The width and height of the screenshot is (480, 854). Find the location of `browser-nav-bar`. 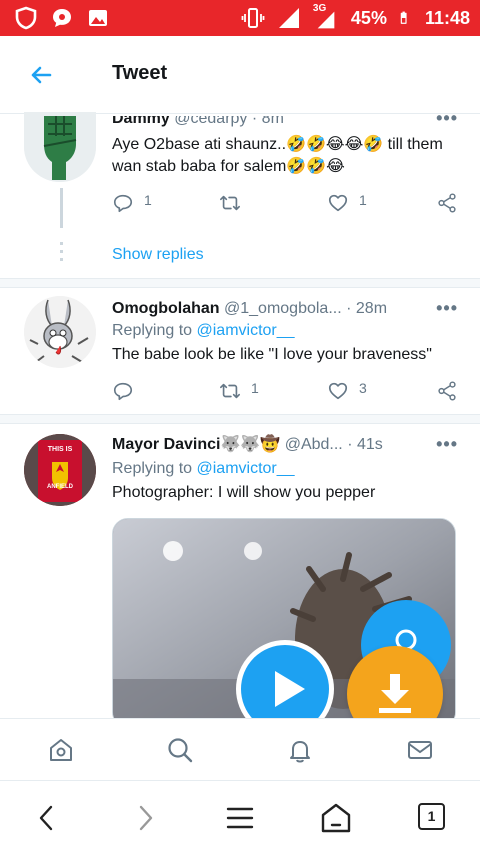

browser-nav-bar is located at coordinates (240, 817).